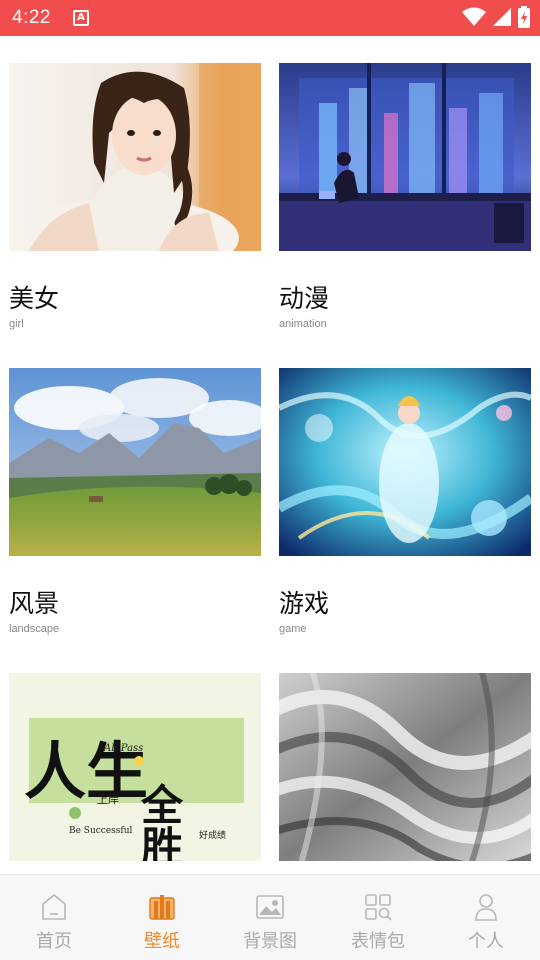  I want to click on notification-app-icon: A, so click(80, 18).